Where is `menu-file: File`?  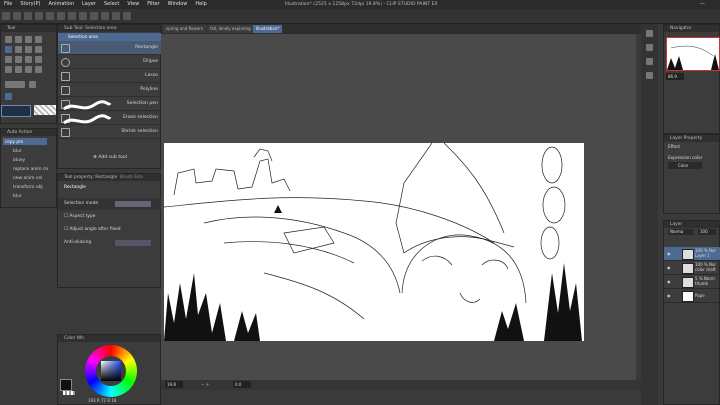 menu-file: File is located at coordinates (8, 4).